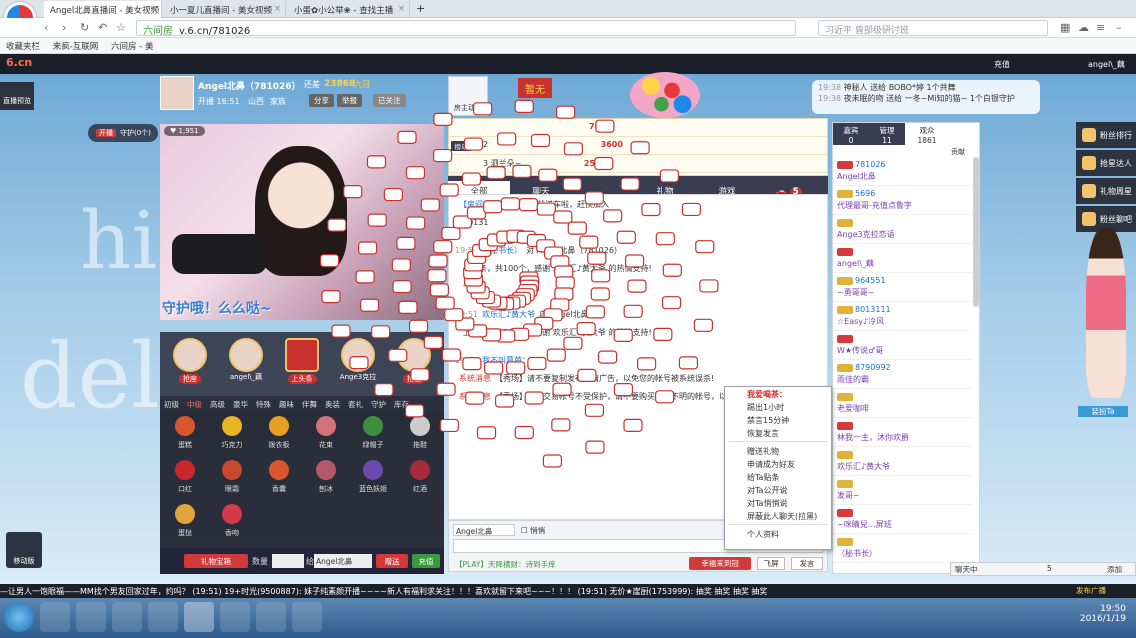 Image resolution: width=1136 pixels, height=638 pixels. Describe the element at coordinates (1106, 313) in the screenshot. I see `anchor-figure-icon` at that location.